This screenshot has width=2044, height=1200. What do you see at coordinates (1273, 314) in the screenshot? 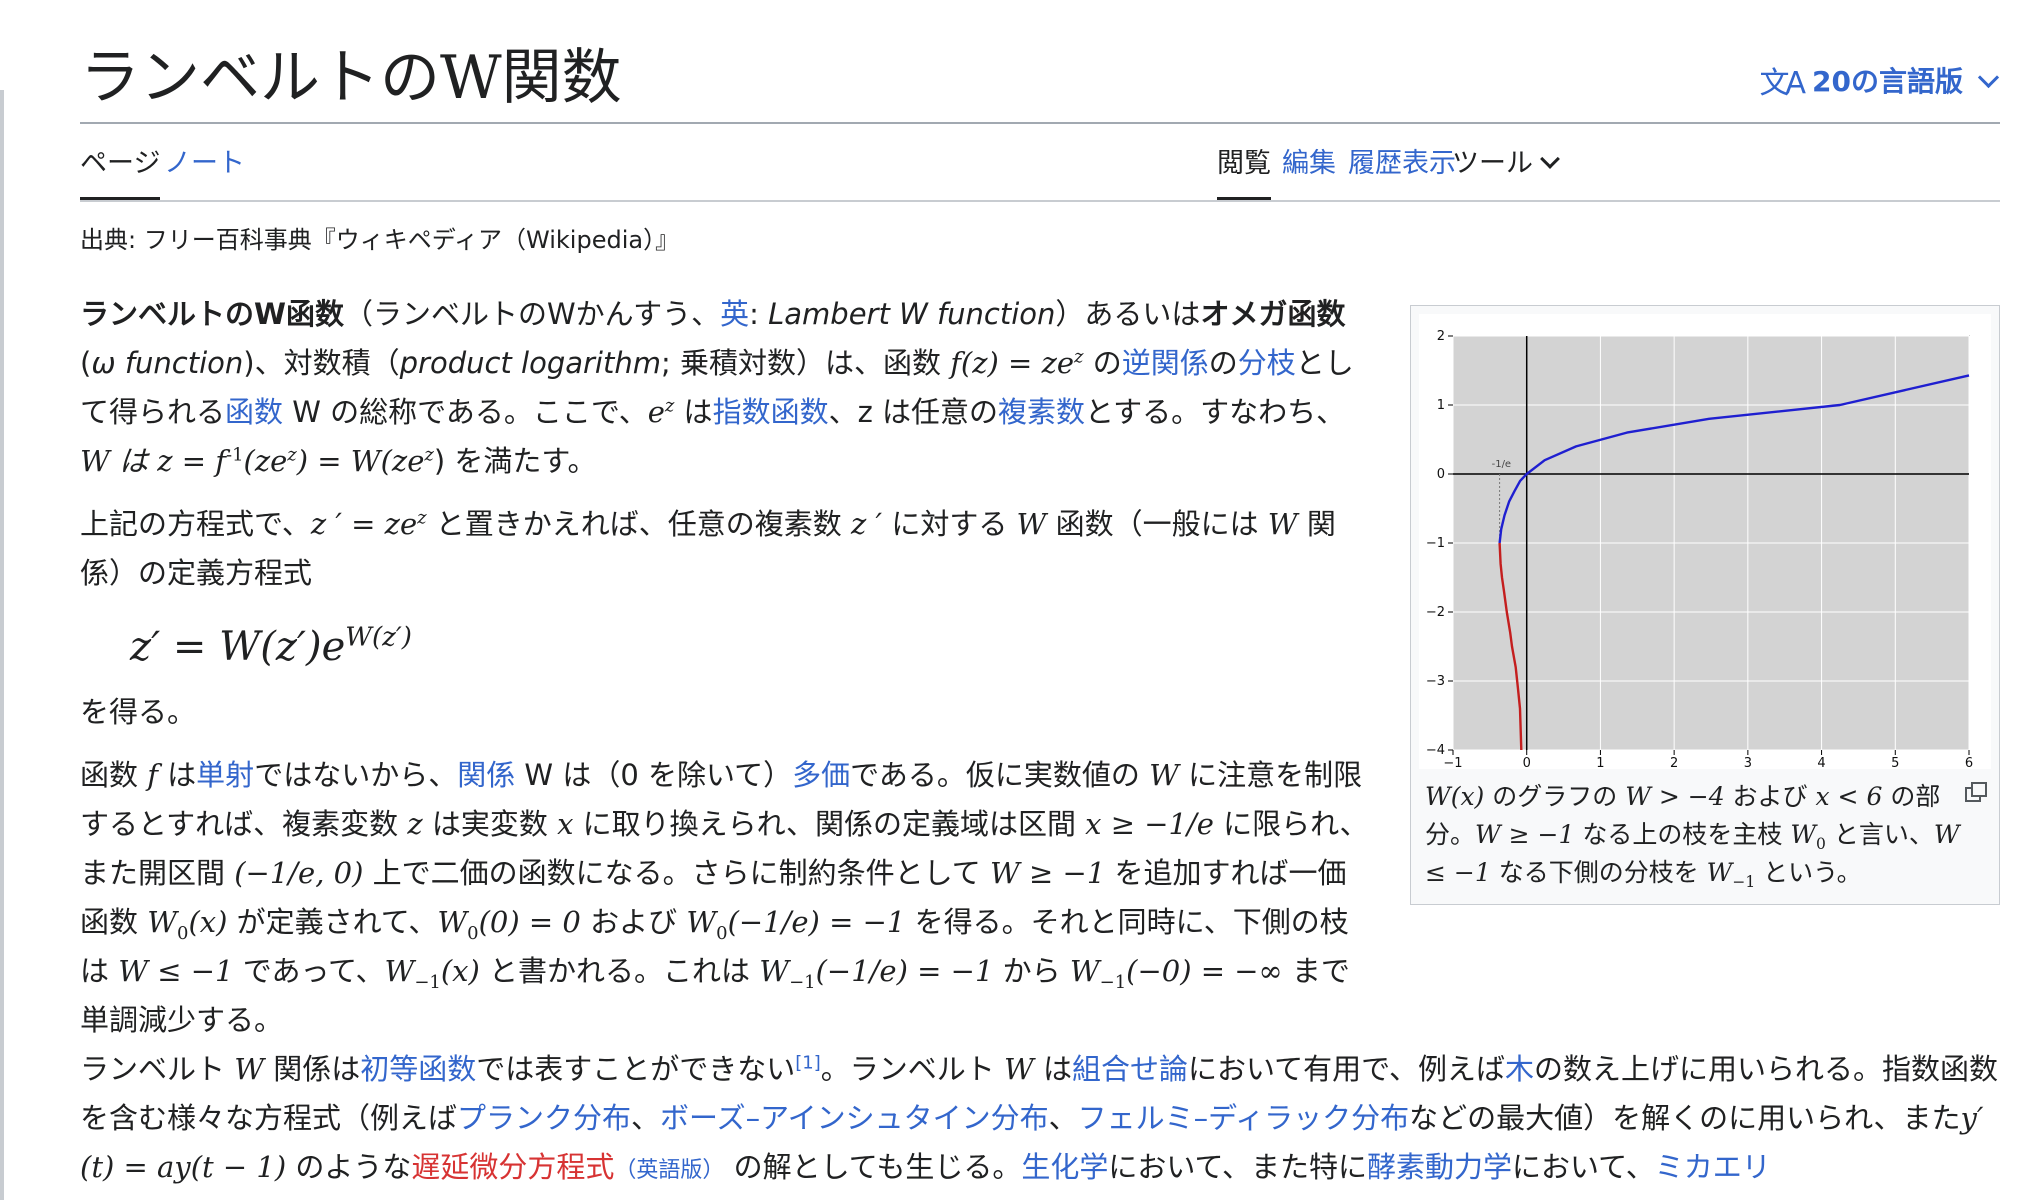
I see `term-bold: オメガ函数` at bounding box center [1273, 314].